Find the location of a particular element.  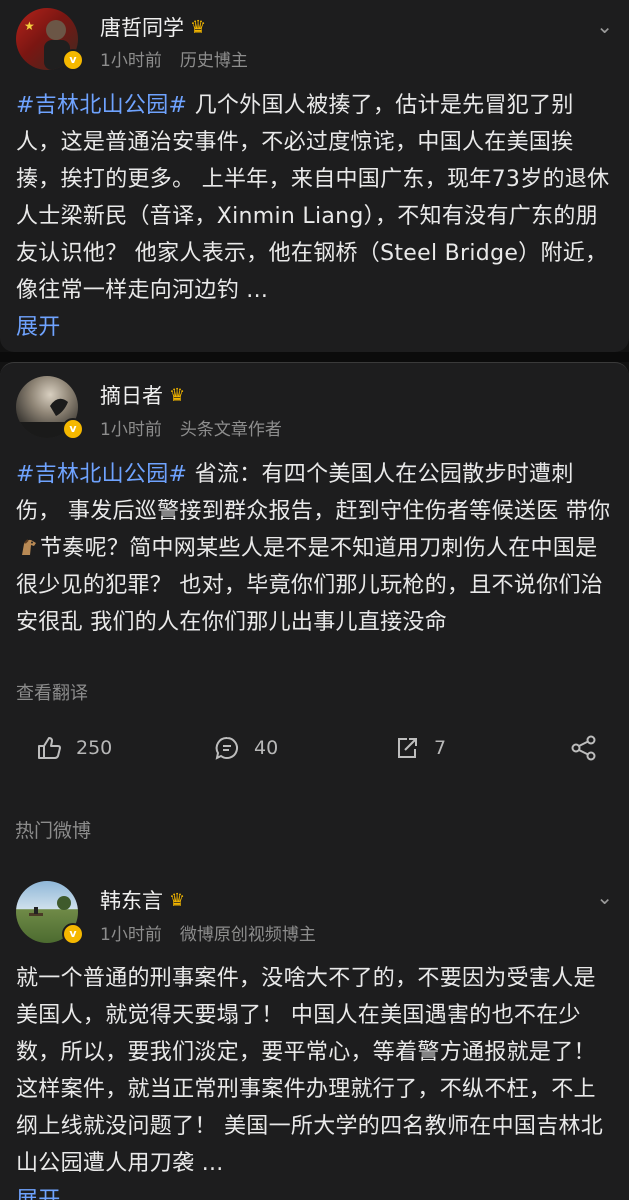

action-bar: 250 40 7 is located at coordinates (314, 748).